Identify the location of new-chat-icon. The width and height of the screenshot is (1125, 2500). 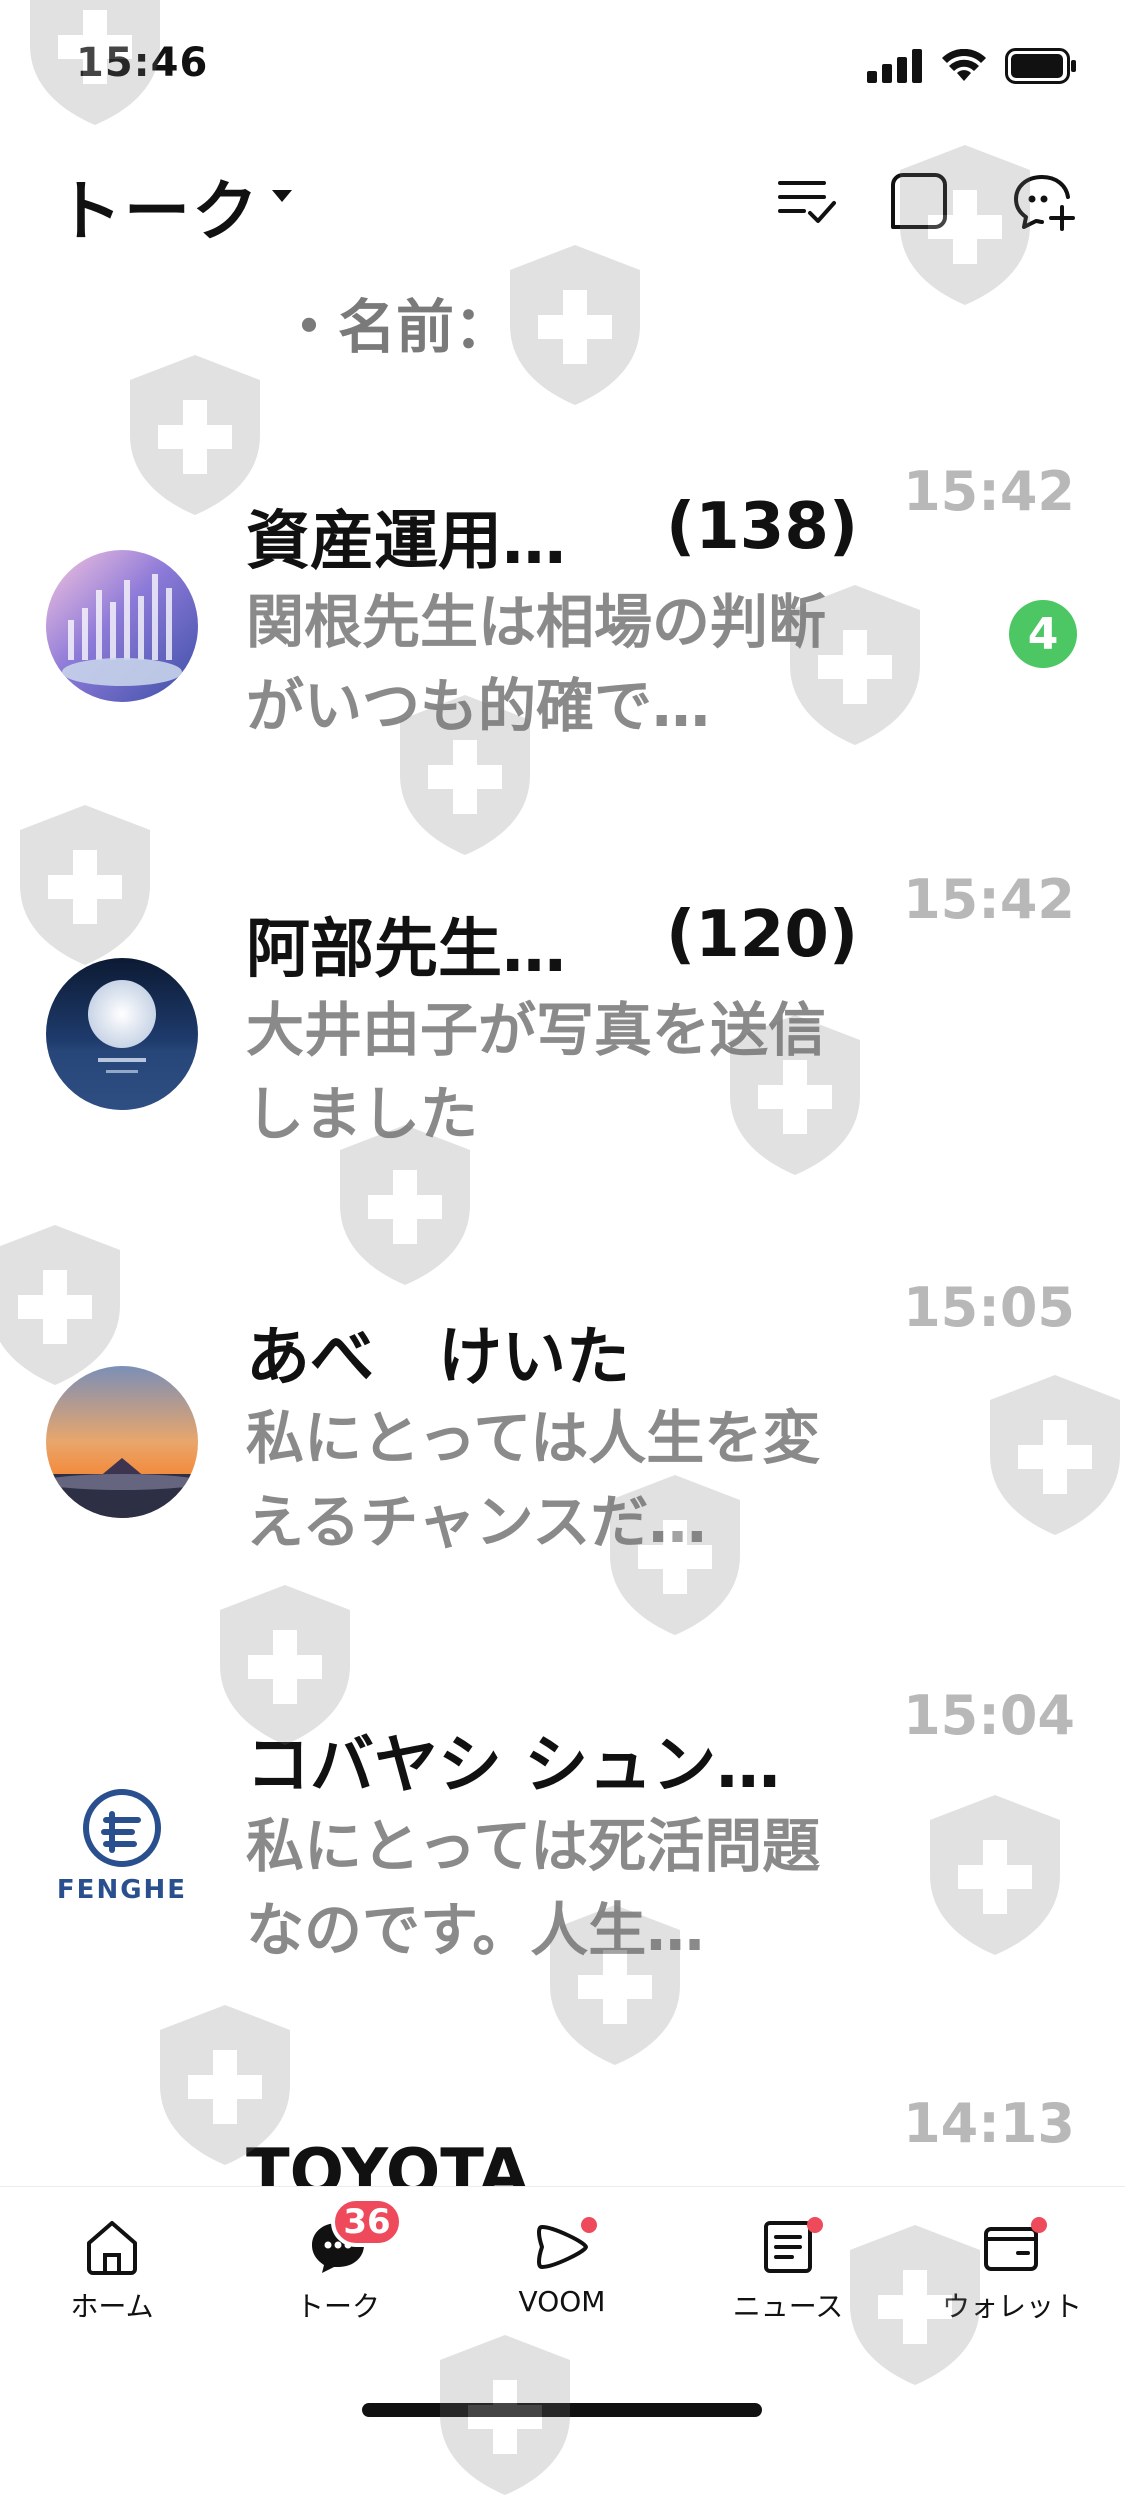
(1044, 203).